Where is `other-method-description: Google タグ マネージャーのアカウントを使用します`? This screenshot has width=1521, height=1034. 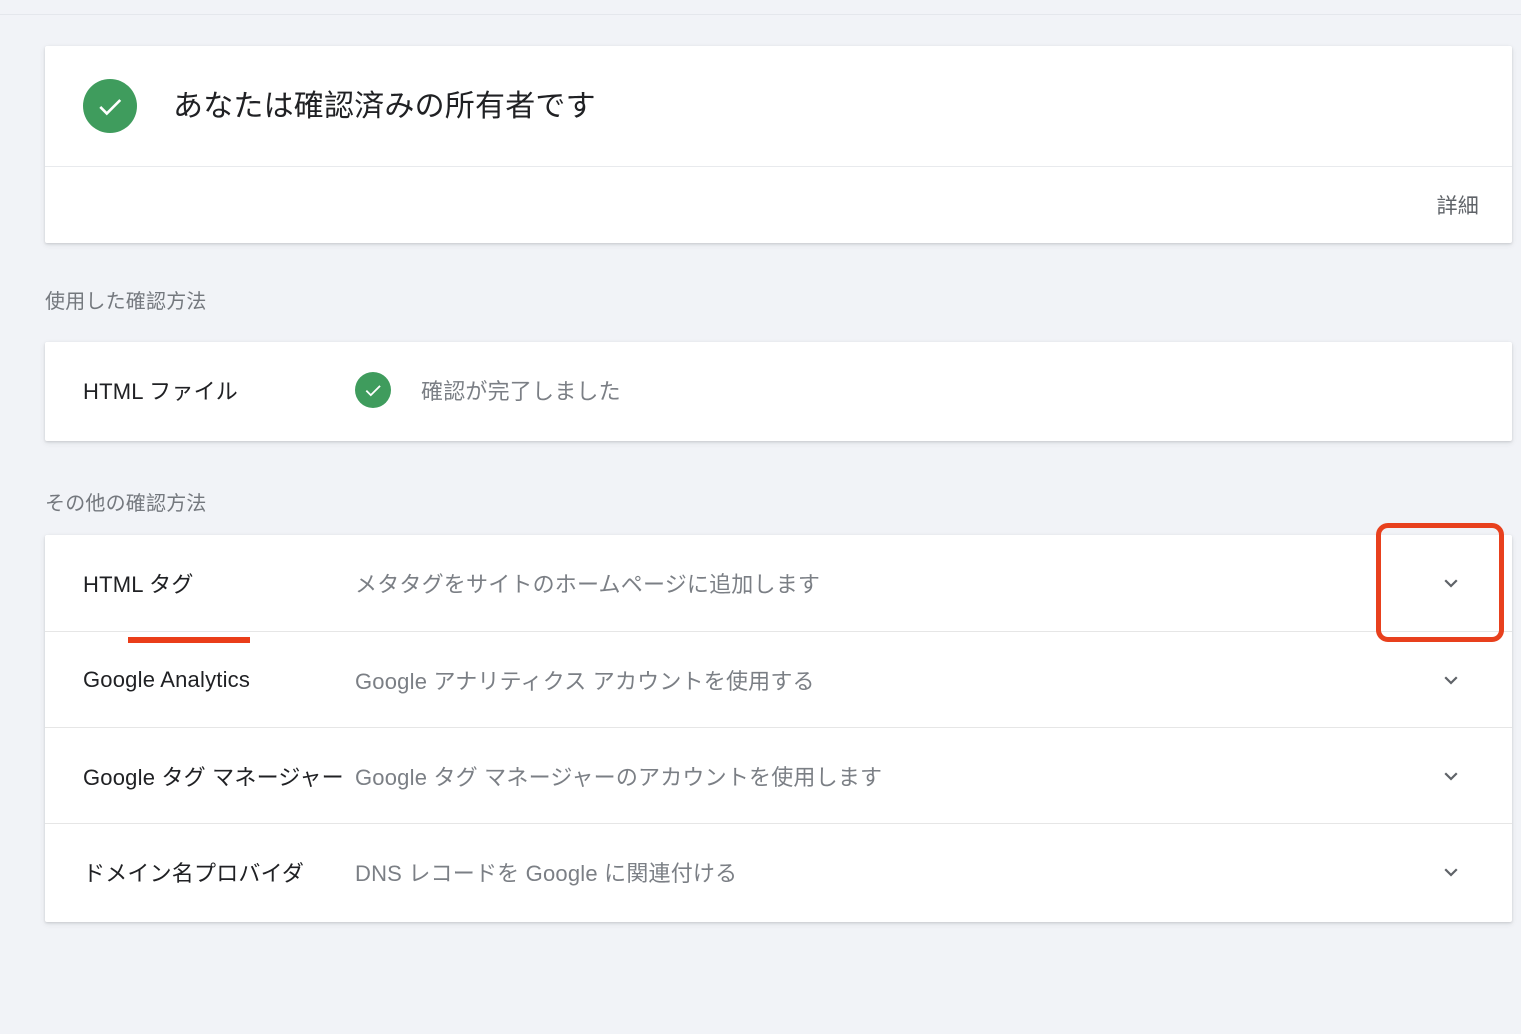
other-method-description: Google タグ マネージャーのアカウントを使用します is located at coordinates (619, 777).